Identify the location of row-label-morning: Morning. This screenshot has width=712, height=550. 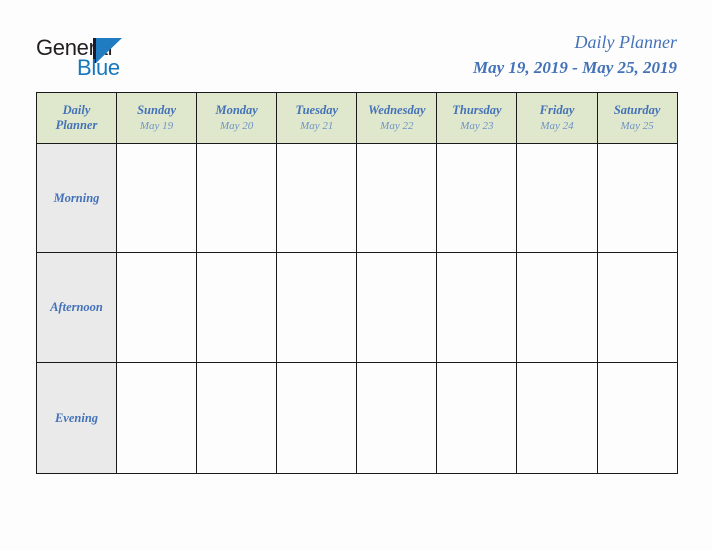
(76, 198).